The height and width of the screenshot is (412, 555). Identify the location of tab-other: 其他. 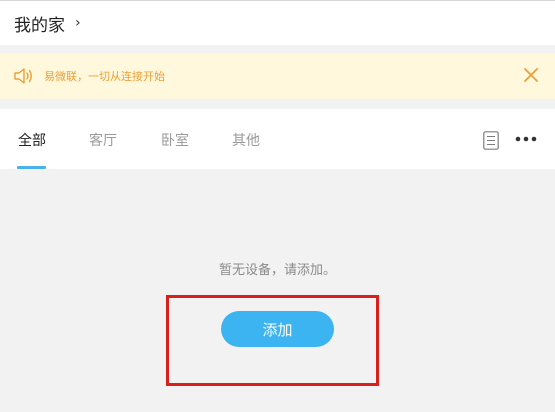
(246, 140).